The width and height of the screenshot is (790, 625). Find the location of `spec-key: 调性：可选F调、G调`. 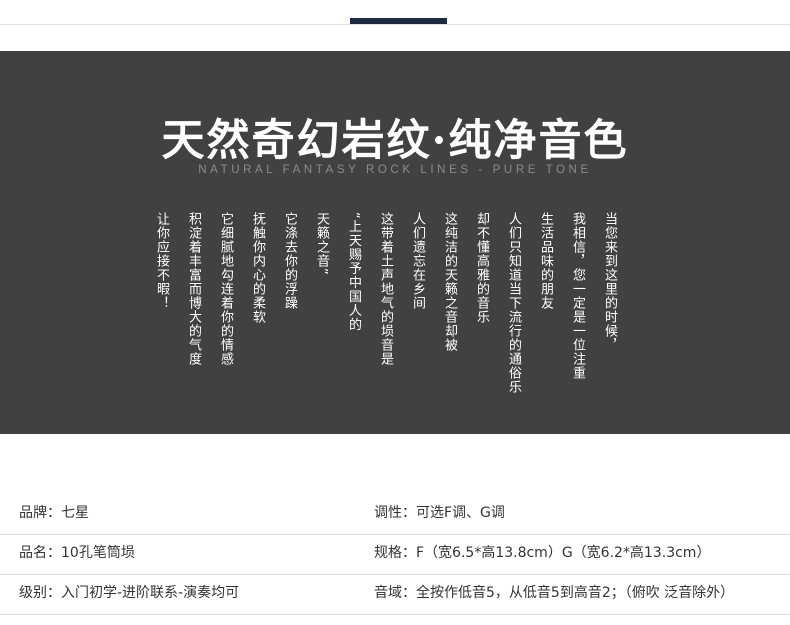

spec-key: 调性：可选F调、G调 is located at coordinates (439, 513).